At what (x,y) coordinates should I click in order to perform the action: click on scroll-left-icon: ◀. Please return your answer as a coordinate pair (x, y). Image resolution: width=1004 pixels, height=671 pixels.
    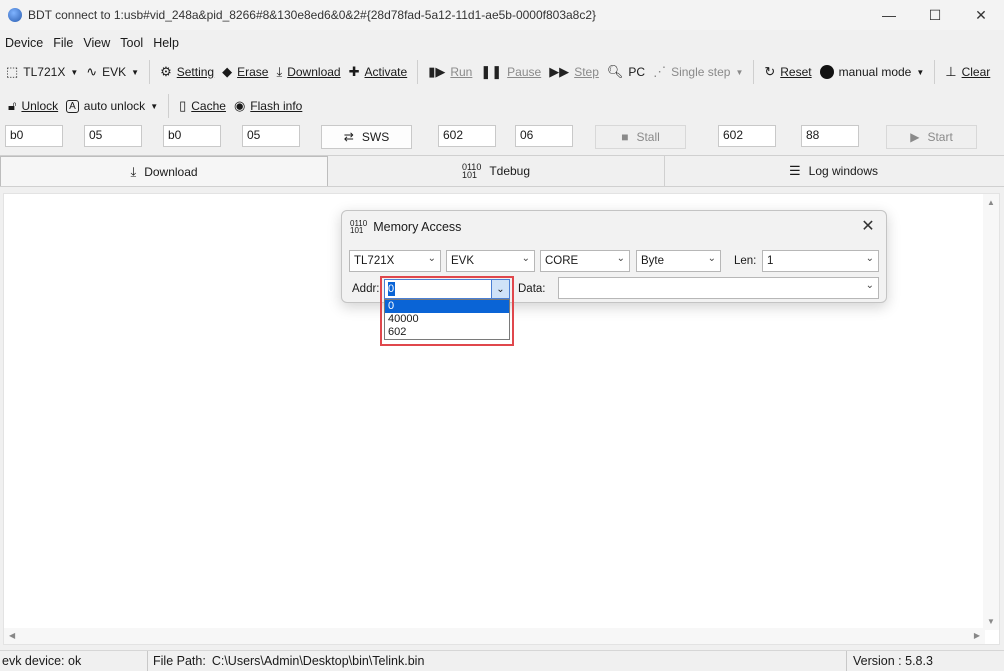
    Looking at the image, I should click on (12, 635).